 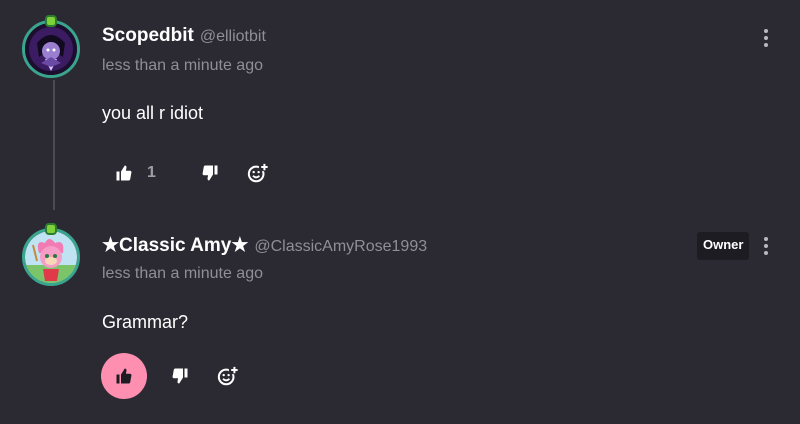 I want to click on comment-author-row: ★Classic Amy★ @ClassicAmyRose1993, so click(x=264, y=245).